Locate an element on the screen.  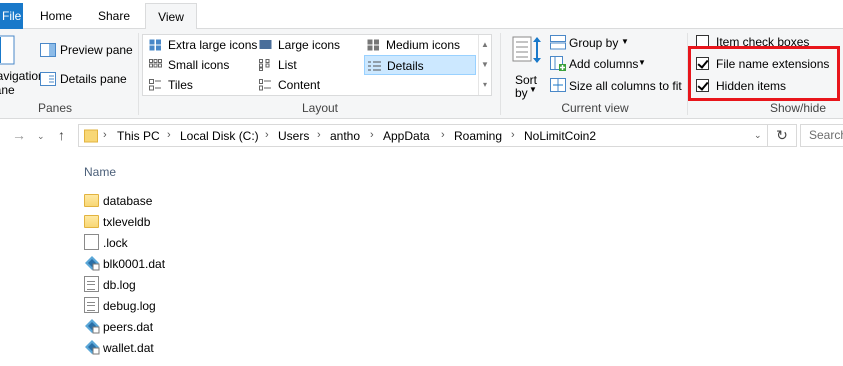
up-arrow-icon: ↑ is located at coordinates (61, 135).